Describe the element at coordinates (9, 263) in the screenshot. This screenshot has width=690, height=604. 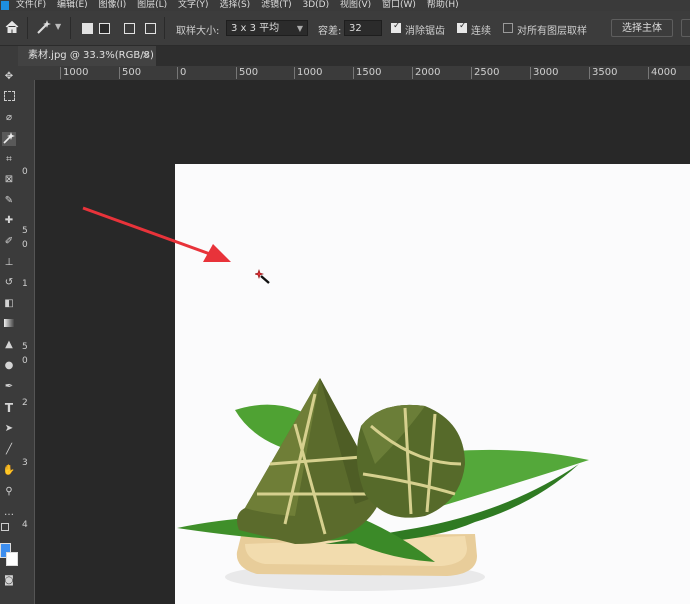
I see `clone-stamp-tool-icon: ⊥` at that location.